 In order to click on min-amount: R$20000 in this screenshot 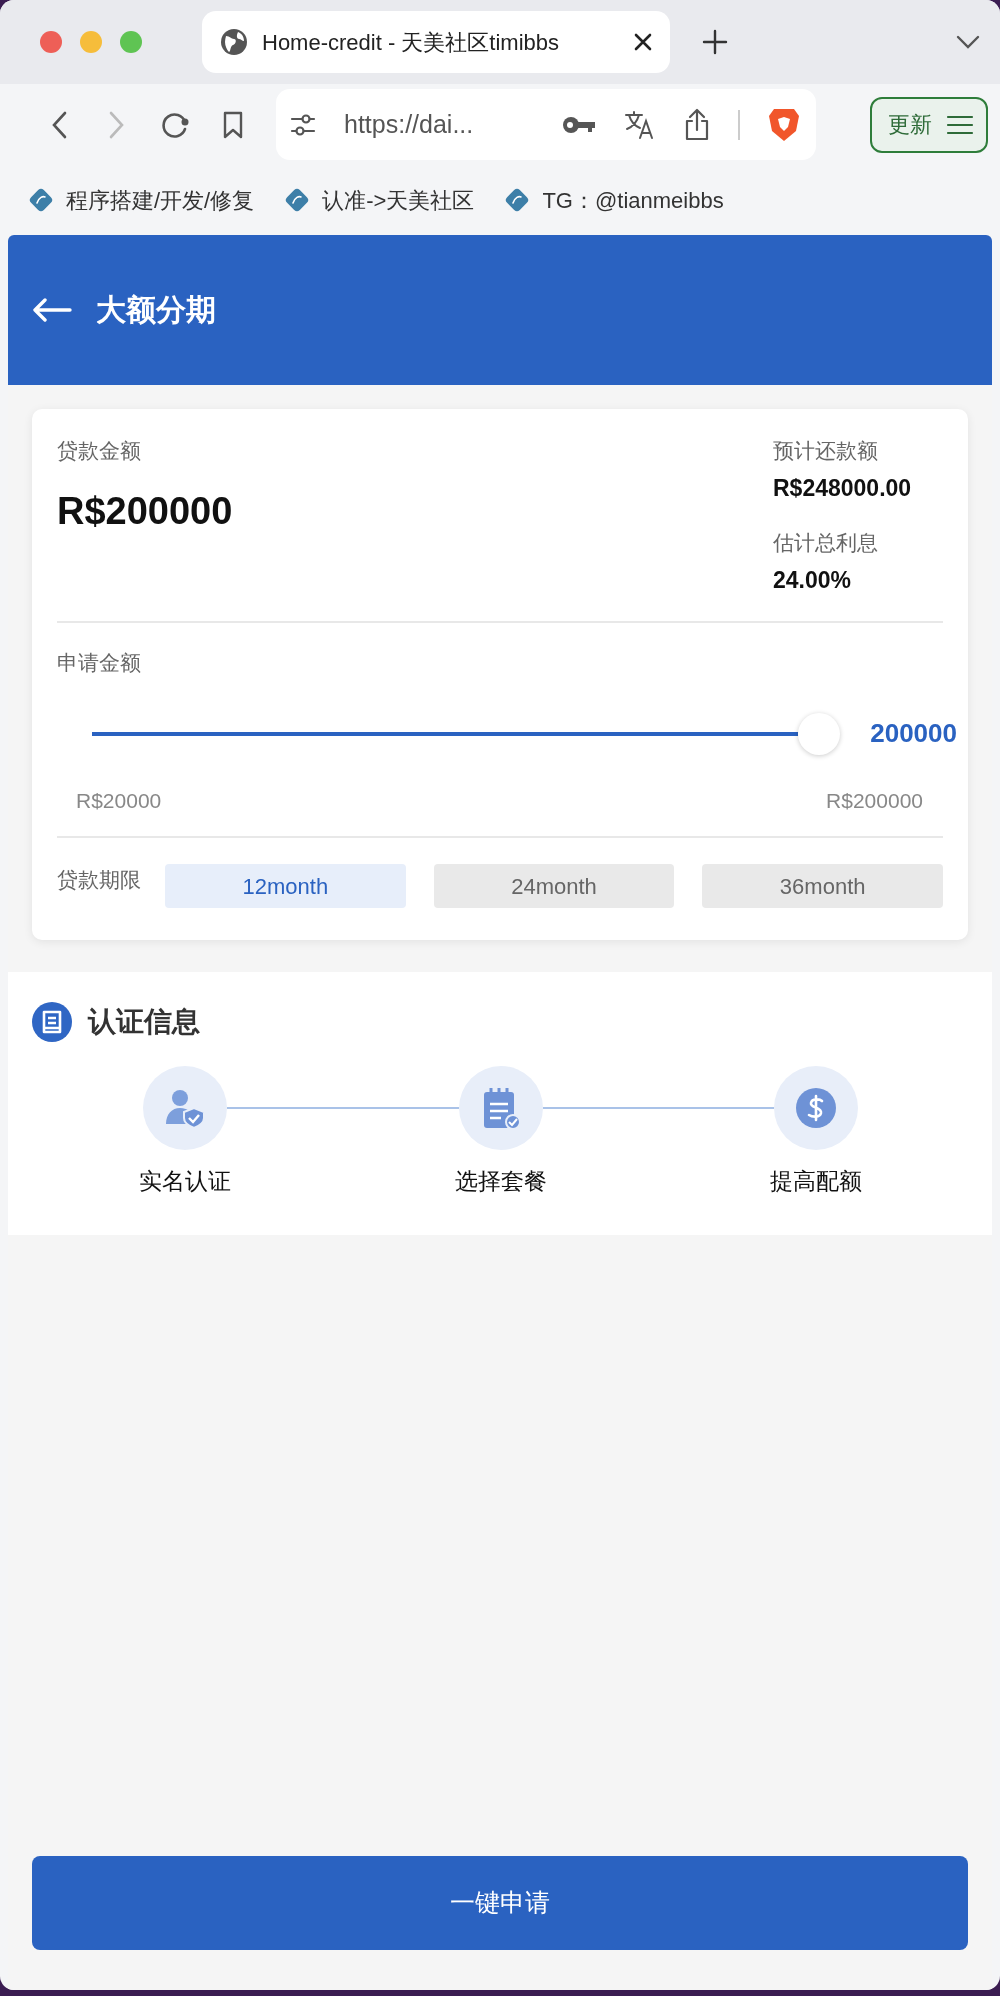, I will do `click(119, 800)`.